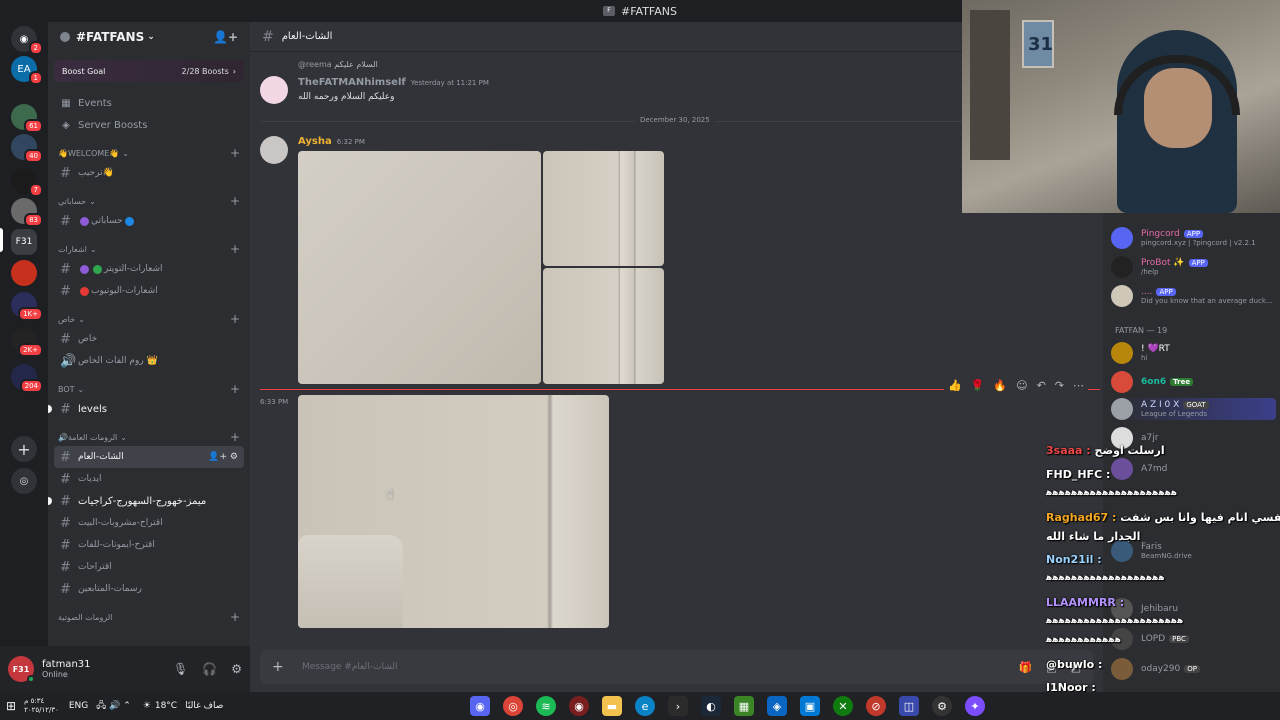  Describe the element at coordinates (180, 669) in the screenshot. I see `microphone-icon: 🎙` at that location.